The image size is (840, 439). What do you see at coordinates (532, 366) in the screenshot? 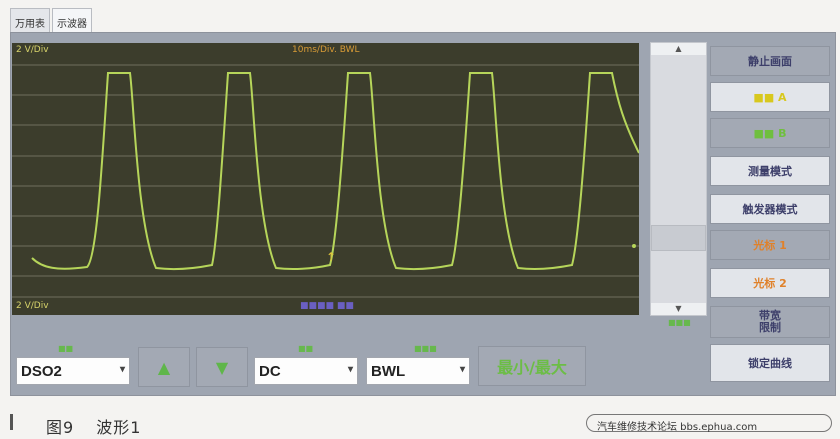
I see `min-max-button: 最小/最大` at bounding box center [532, 366].